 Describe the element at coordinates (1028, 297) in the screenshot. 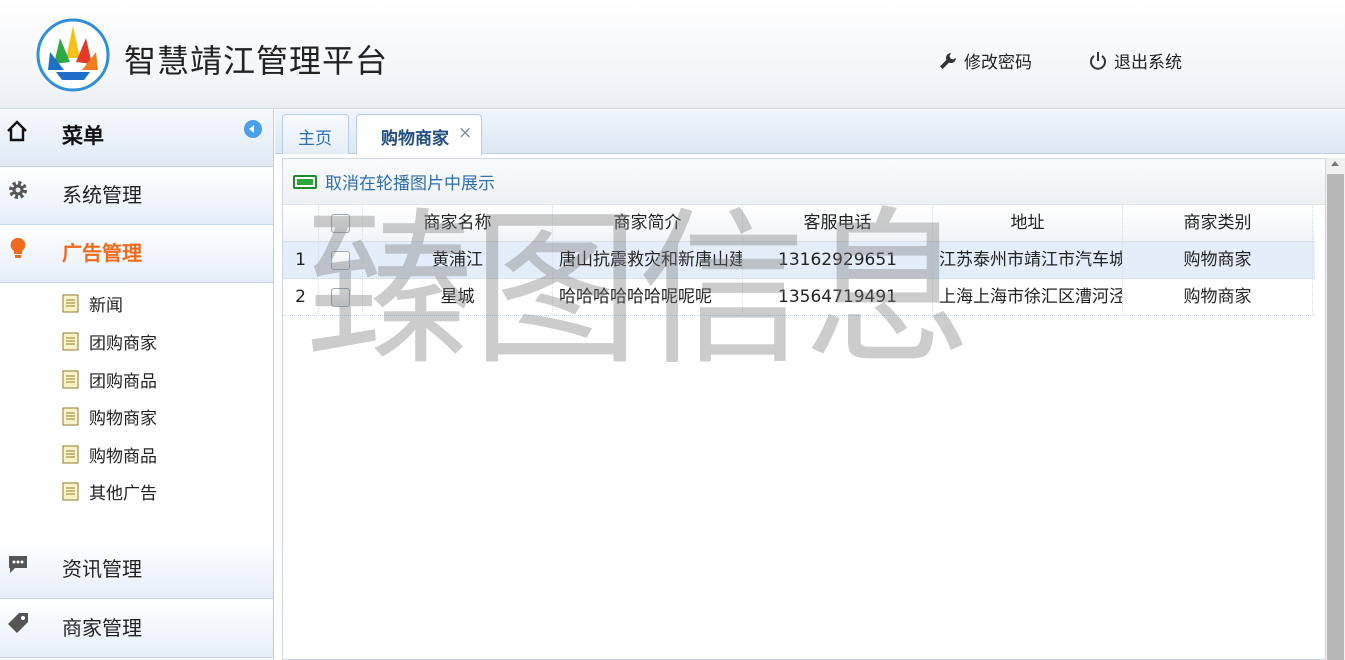

I see `address-cell: 上海上海市徐汇区漕河泾` at that location.